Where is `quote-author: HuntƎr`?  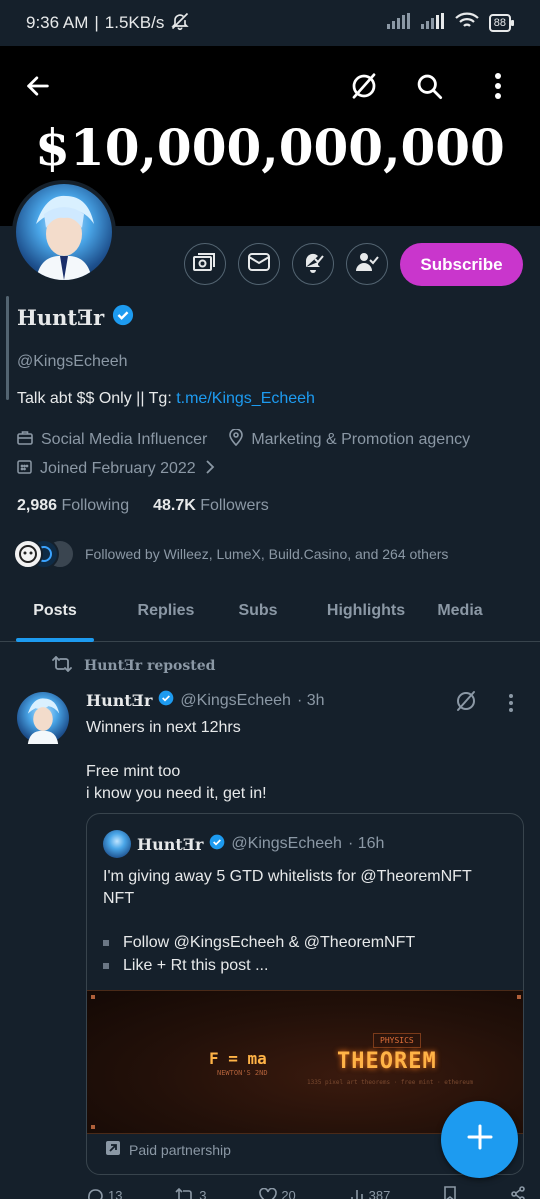
quote-author: HuntƎr is located at coordinates (170, 844).